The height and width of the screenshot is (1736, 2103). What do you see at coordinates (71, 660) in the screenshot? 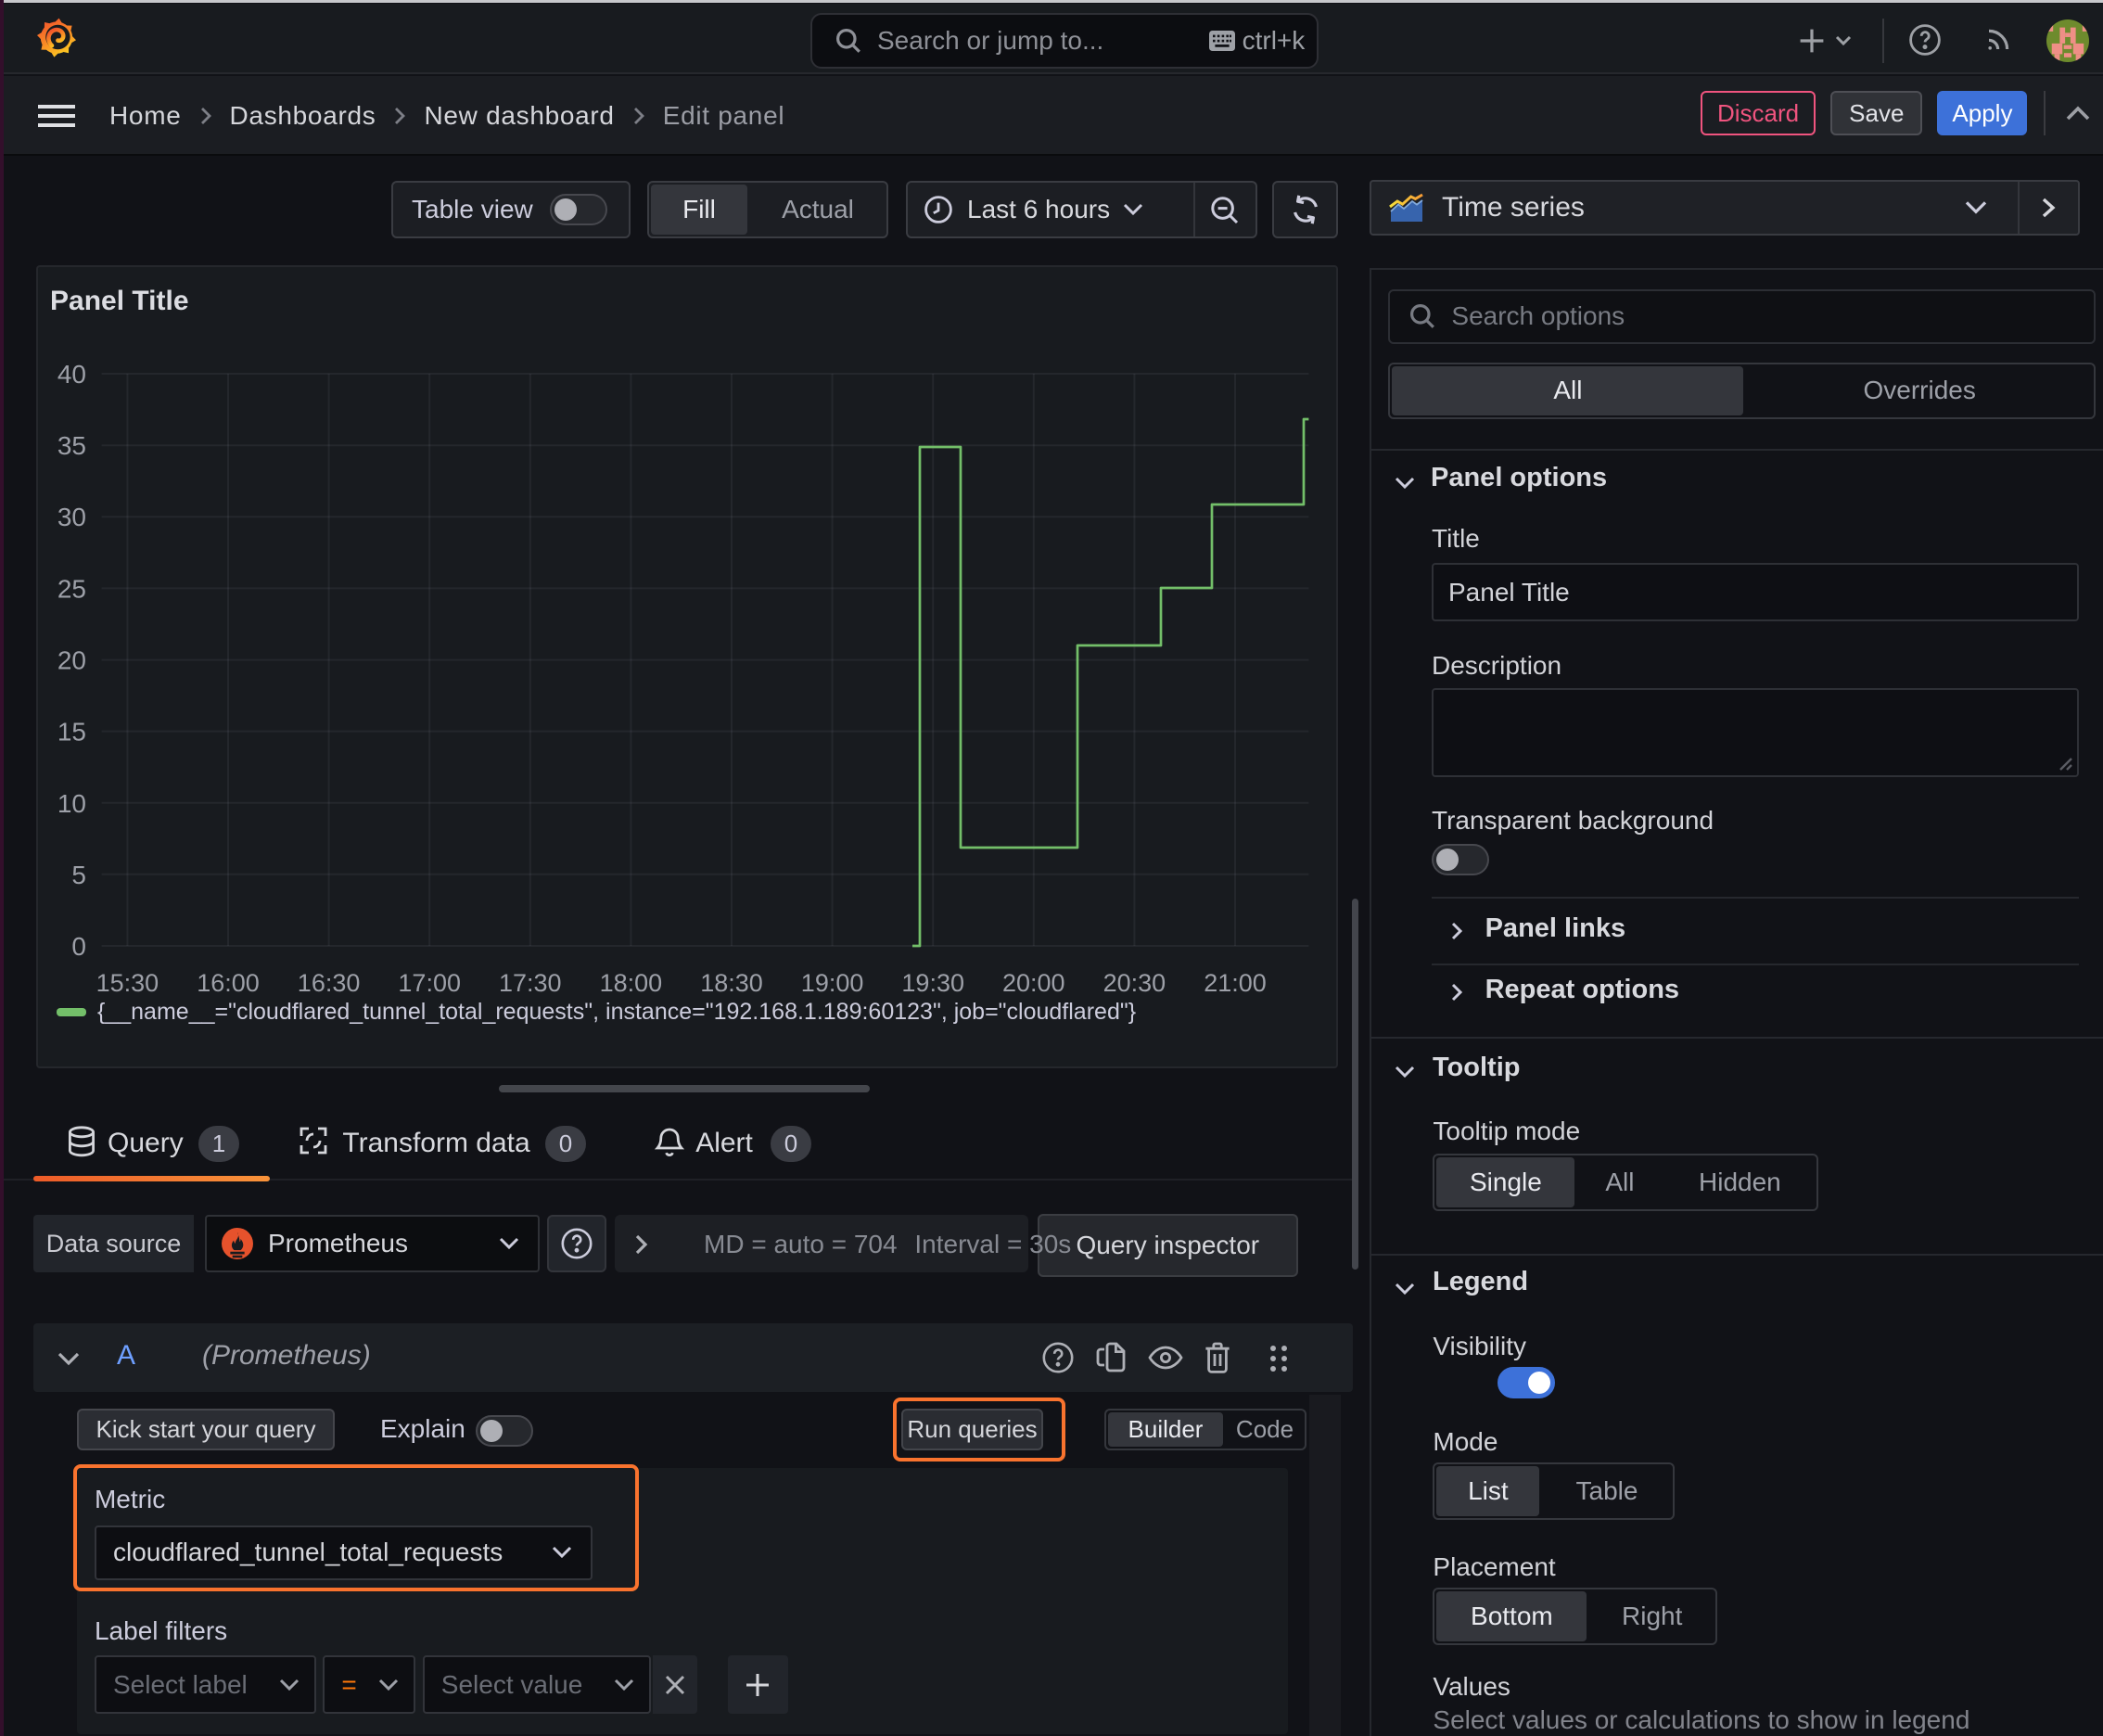
I see `svg-text: 20` at bounding box center [71, 660].